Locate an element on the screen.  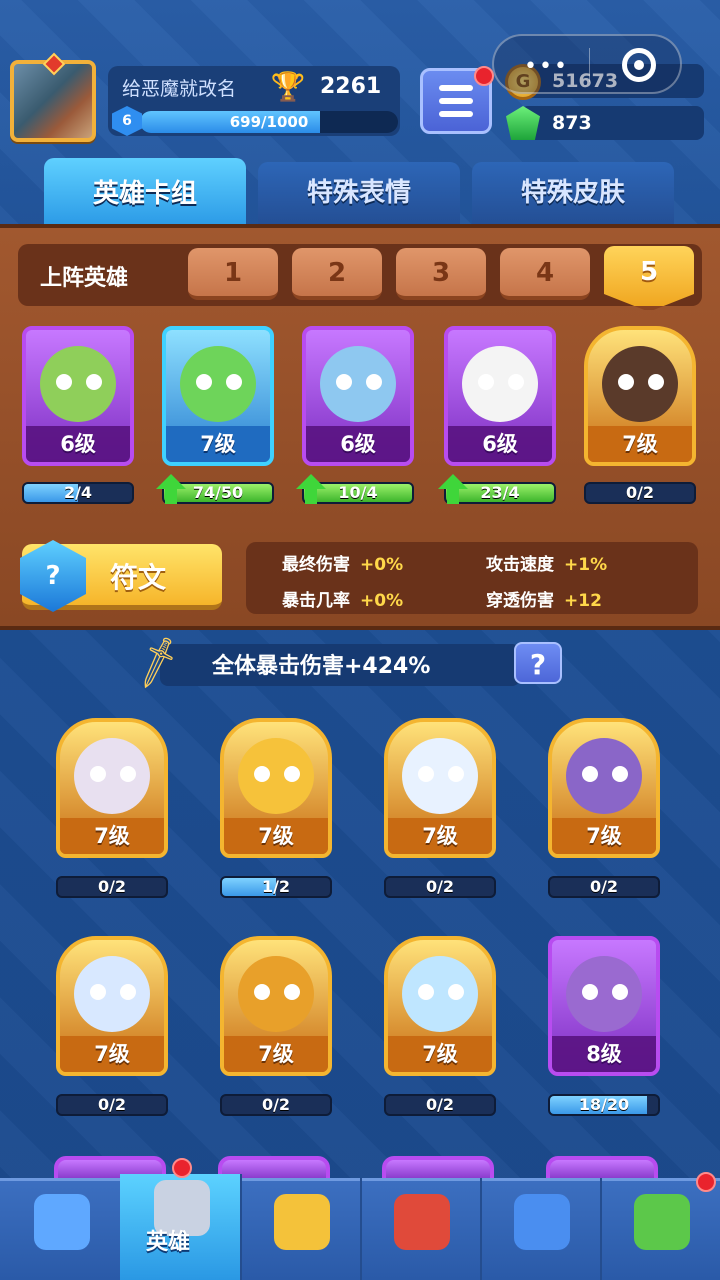
hero-card-progress-bar: 1/2 is located at coordinates (276, 887).